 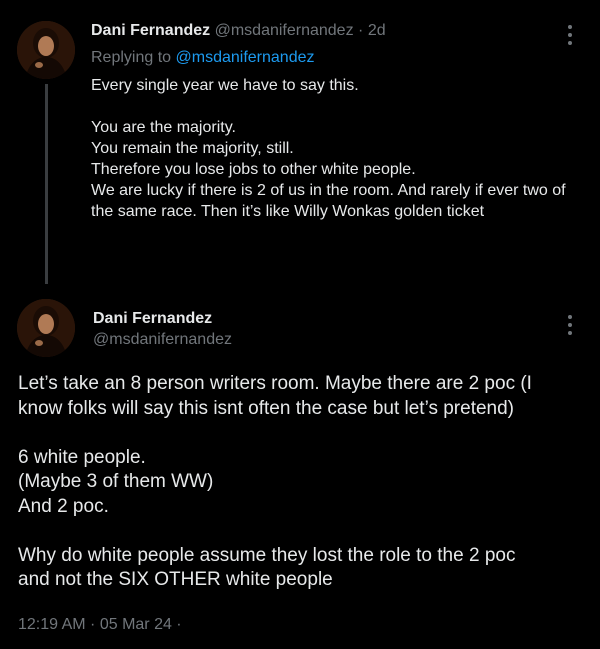 I want to click on main-more-options-icon, so click(x=570, y=325).